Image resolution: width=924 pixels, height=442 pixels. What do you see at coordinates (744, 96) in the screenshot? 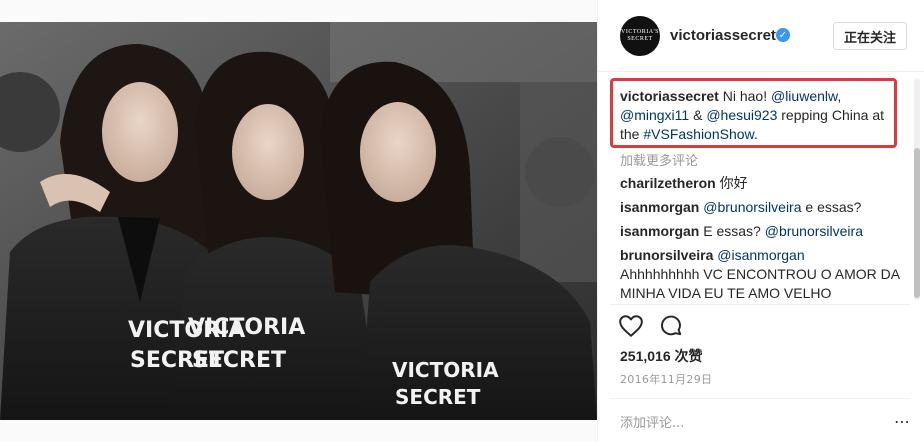
I see `caption-text: Ni hao!` at bounding box center [744, 96].